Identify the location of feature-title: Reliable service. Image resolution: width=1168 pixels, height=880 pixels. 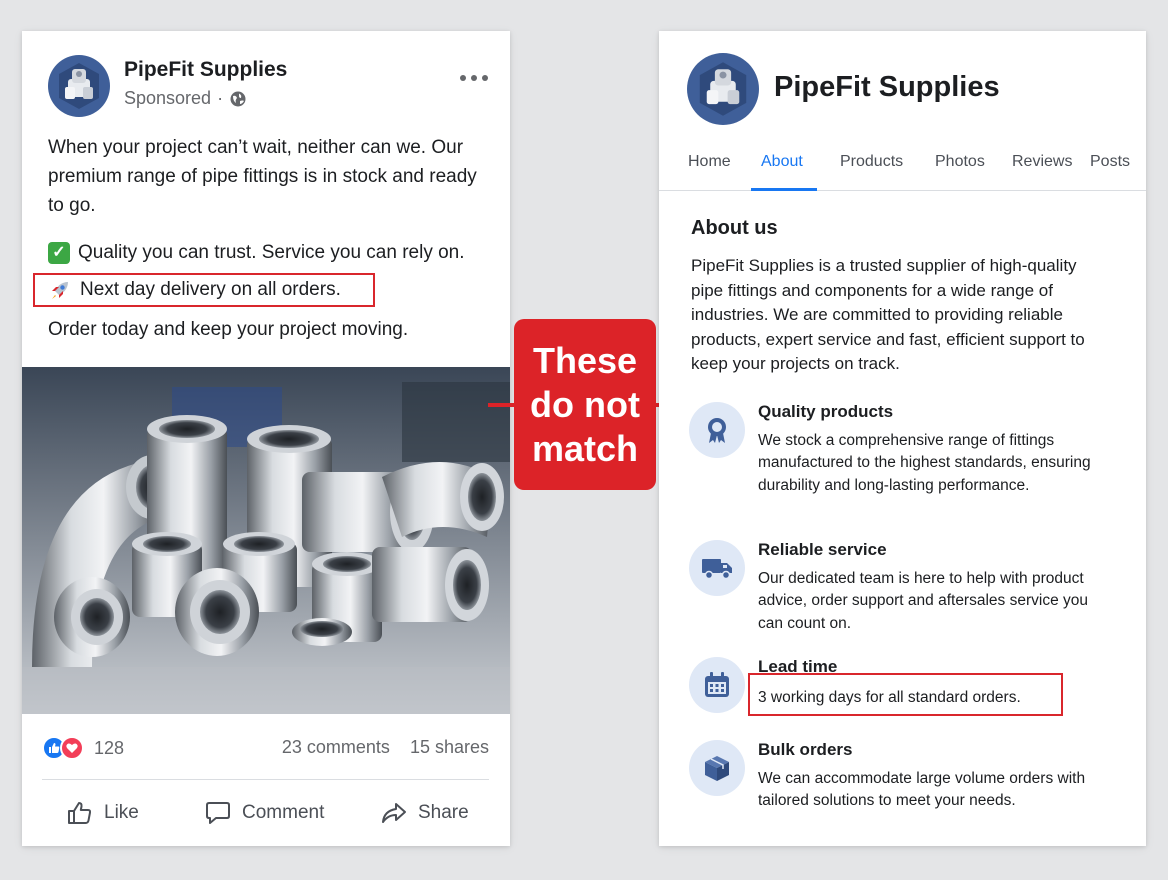
(822, 549).